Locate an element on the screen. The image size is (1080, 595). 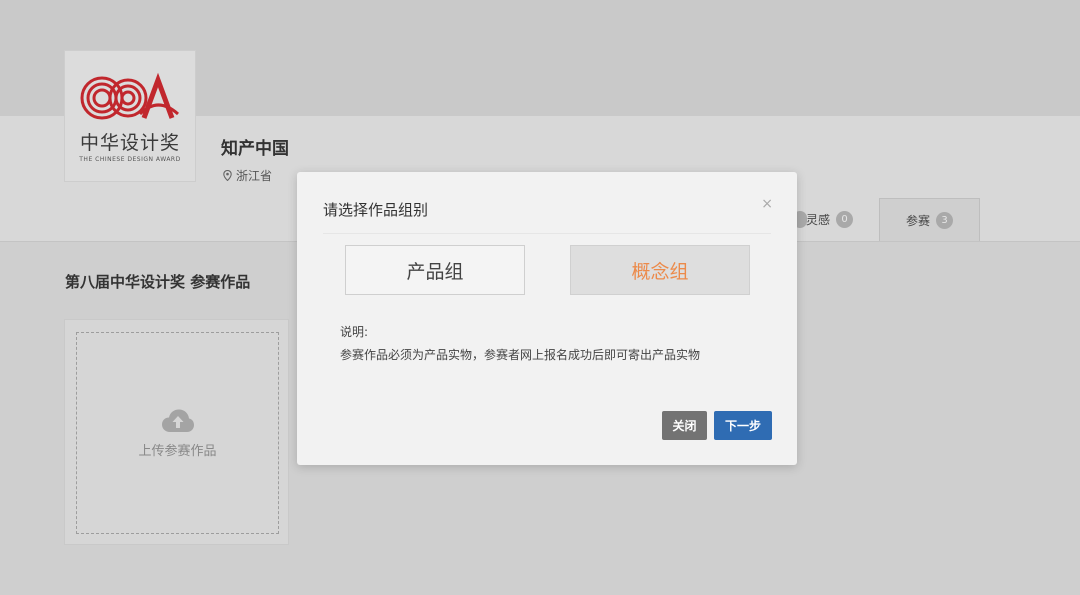
dialog-title: 请选择作品组别 is located at coordinates (376, 210).